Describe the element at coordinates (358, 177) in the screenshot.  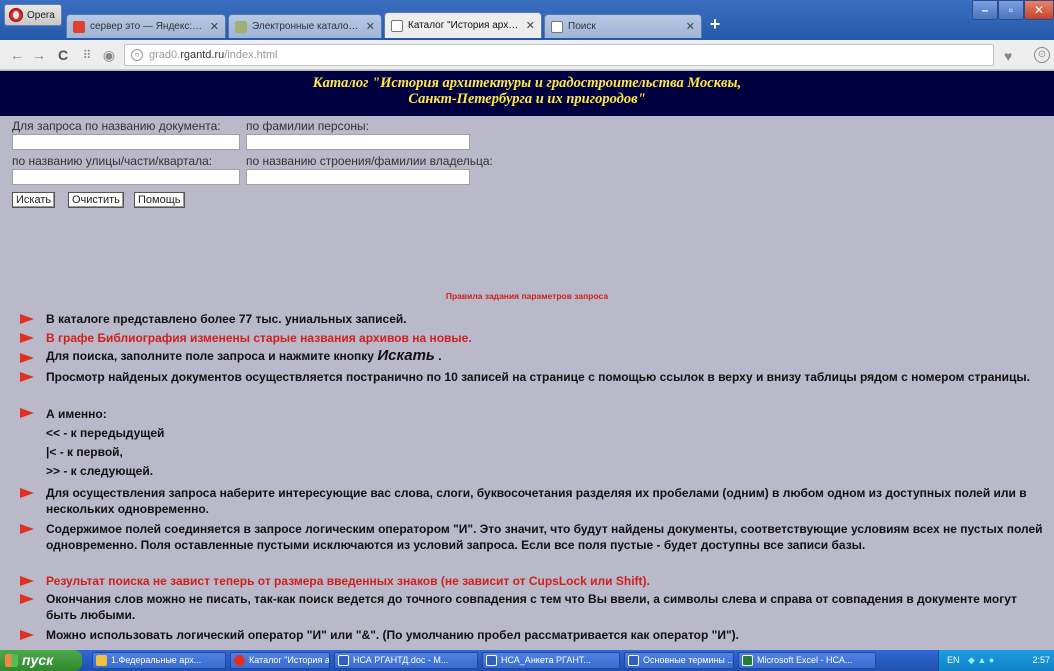
I see `building-owner-input` at that location.